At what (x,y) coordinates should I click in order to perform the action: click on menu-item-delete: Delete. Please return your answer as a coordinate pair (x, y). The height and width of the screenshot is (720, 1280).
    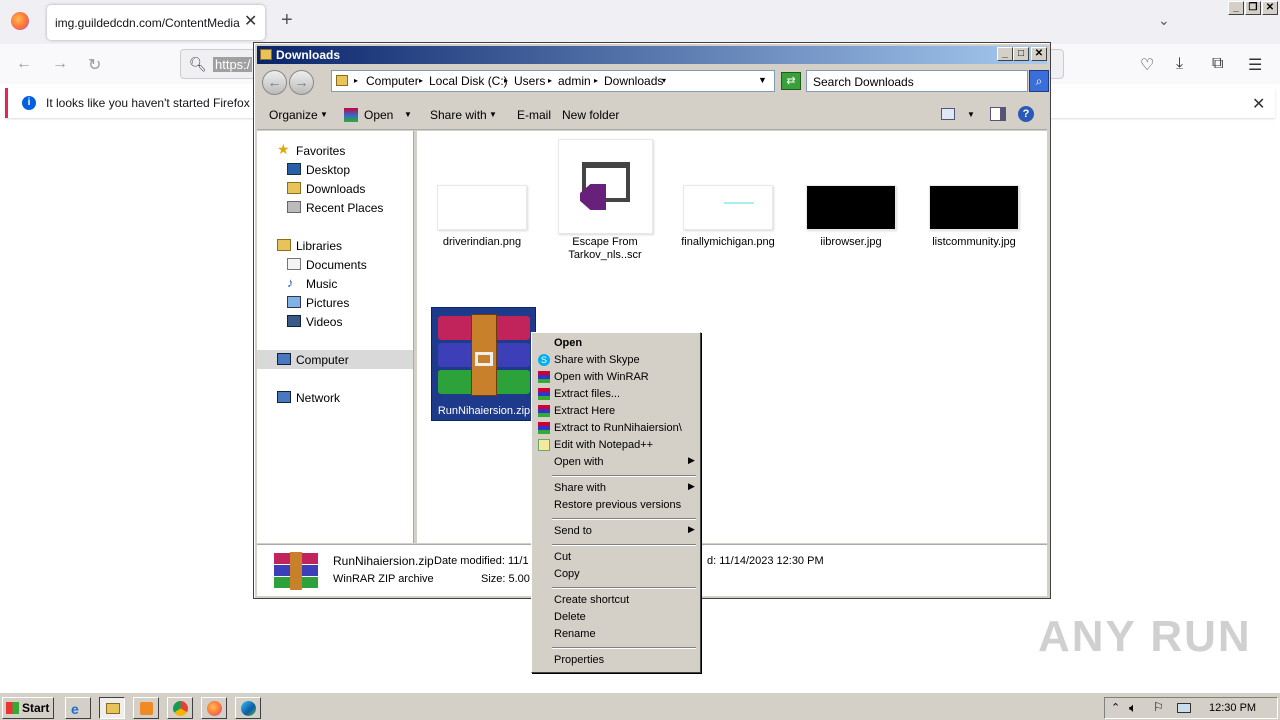
    Looking at the image, I should click on (616, 617).